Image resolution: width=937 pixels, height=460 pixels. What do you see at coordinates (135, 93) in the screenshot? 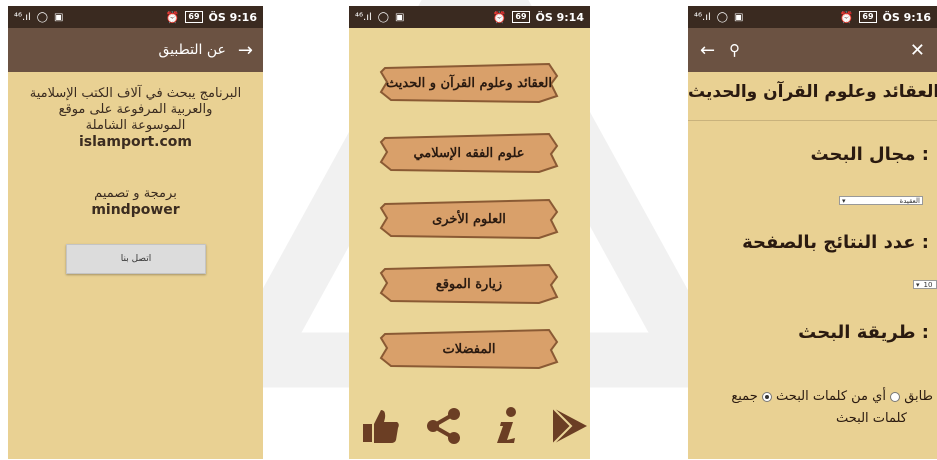
I see `desc-line: البرنامج يبحث في آلاف الكتب الإسلامية` at bounding box center [135, 93].